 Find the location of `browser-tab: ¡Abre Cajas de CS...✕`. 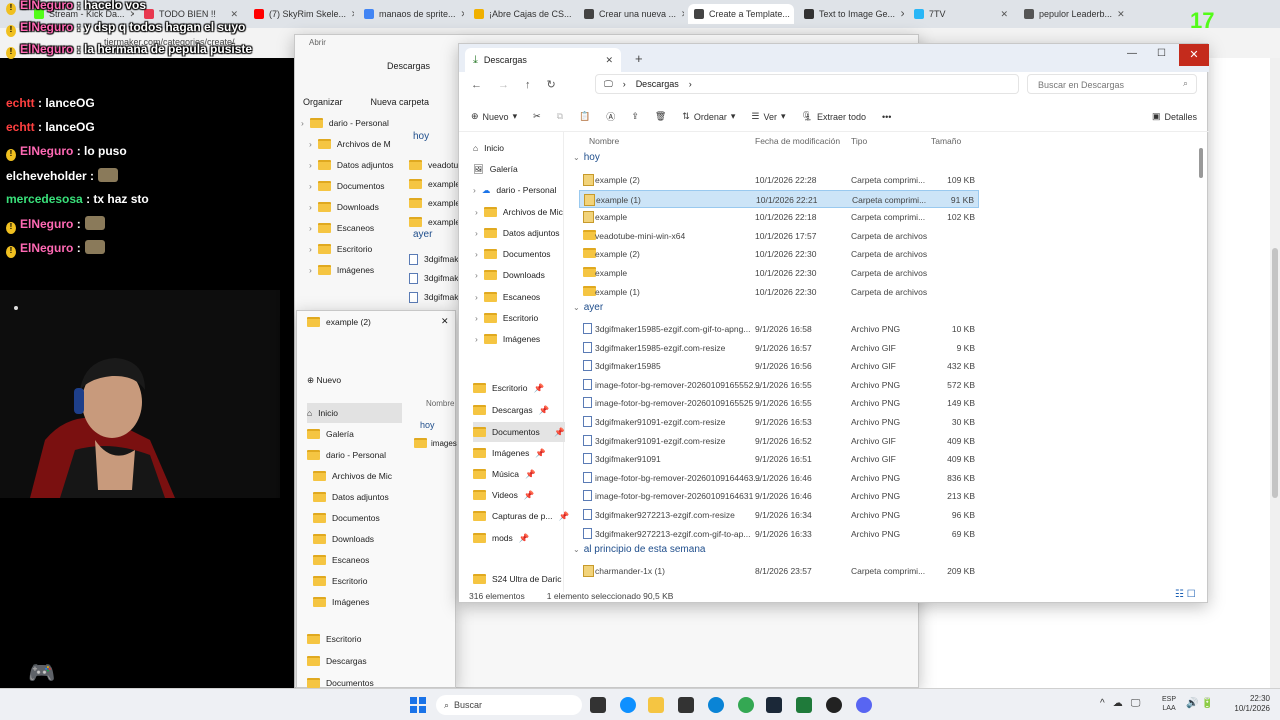

browser-tab: ¡Abre Cajas de CS...✕ is located at coordinates (521, 14).